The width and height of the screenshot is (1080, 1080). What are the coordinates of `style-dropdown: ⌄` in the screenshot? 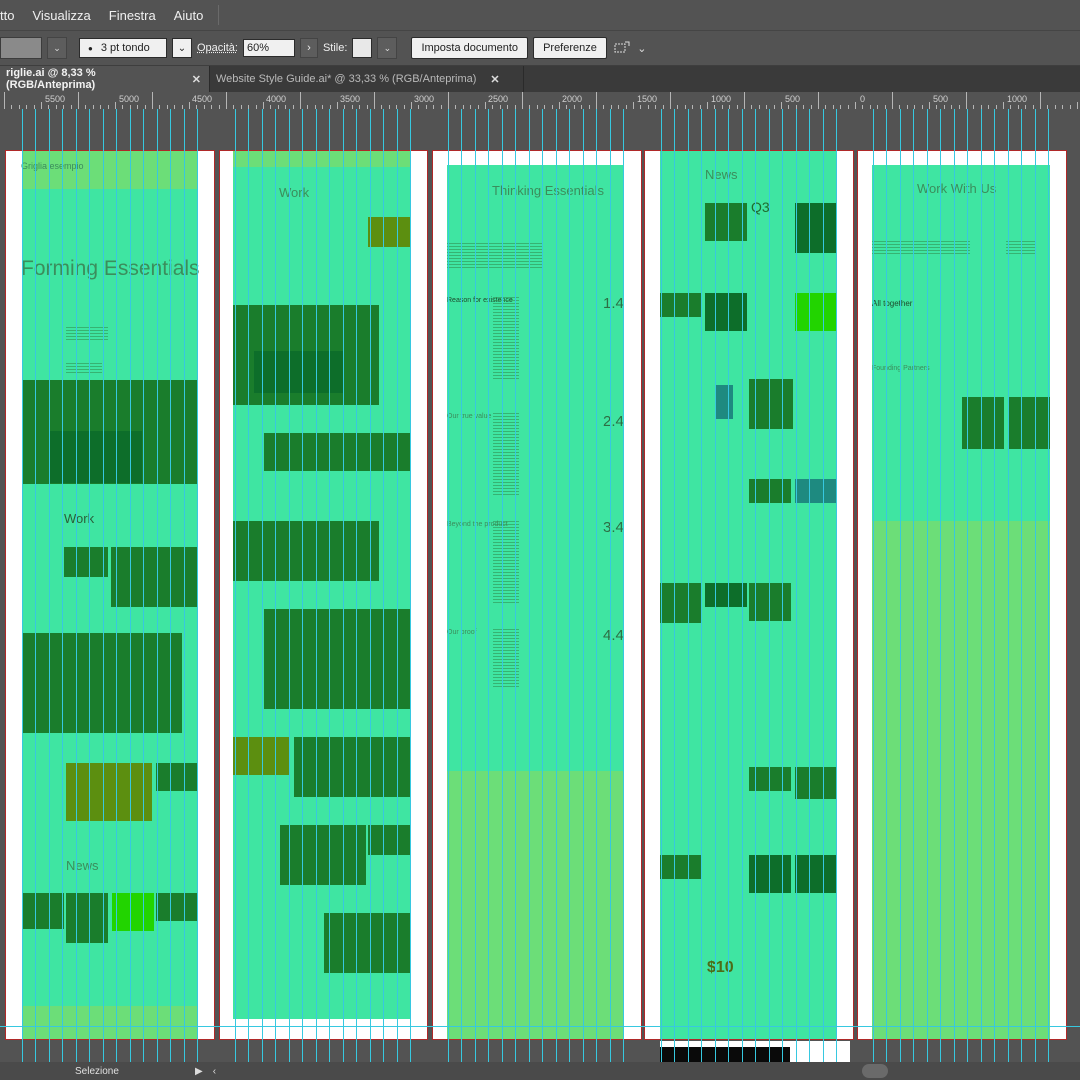 It's located at (387, 48).